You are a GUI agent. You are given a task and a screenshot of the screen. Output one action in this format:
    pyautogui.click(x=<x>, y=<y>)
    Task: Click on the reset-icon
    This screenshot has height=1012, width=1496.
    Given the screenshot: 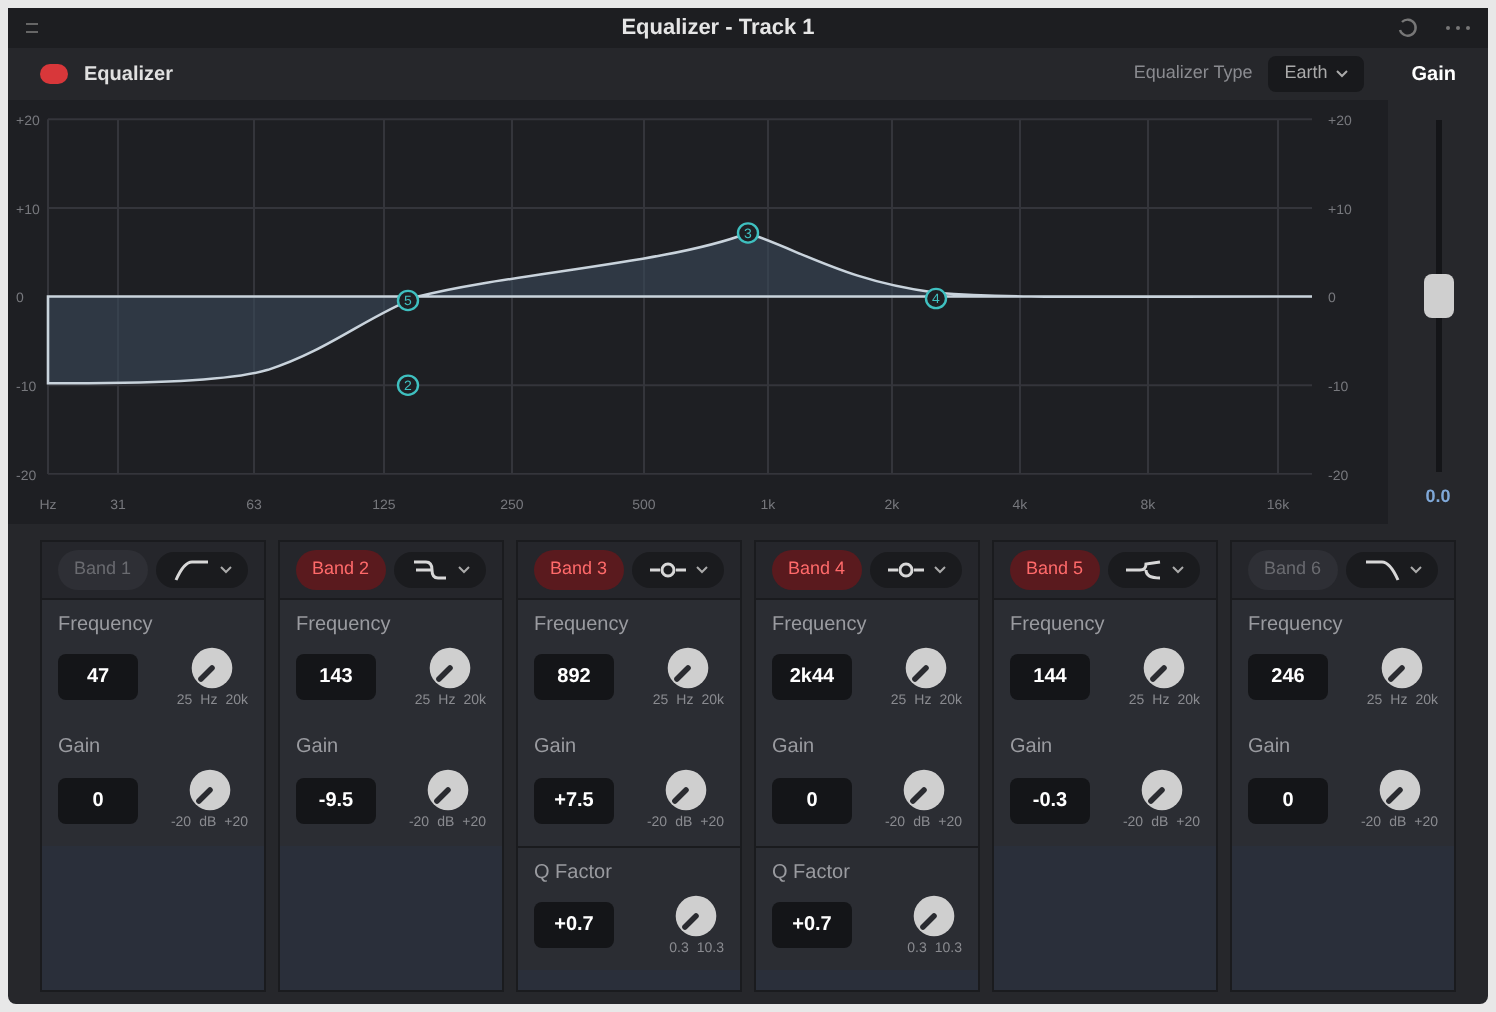 What is the action you would take?
    pyautogui.click(x=1408, y=28)
    